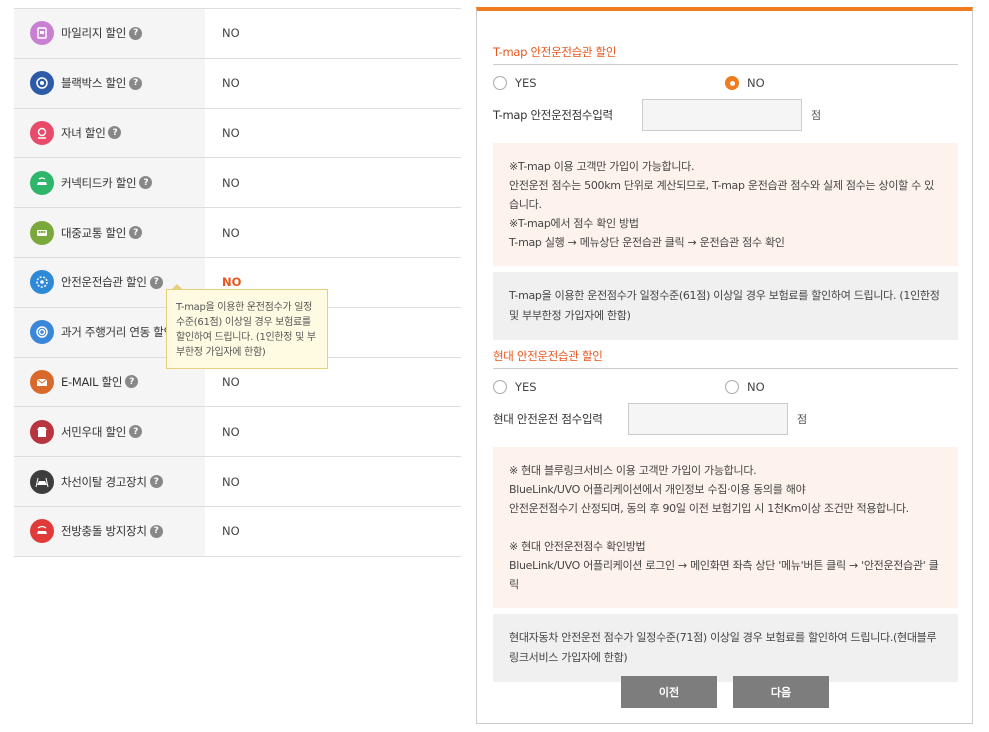 The height and width of the screenshot is (732, 989). I want to click on discount-label: 차선이탈 경고장치, so click(104, 481).